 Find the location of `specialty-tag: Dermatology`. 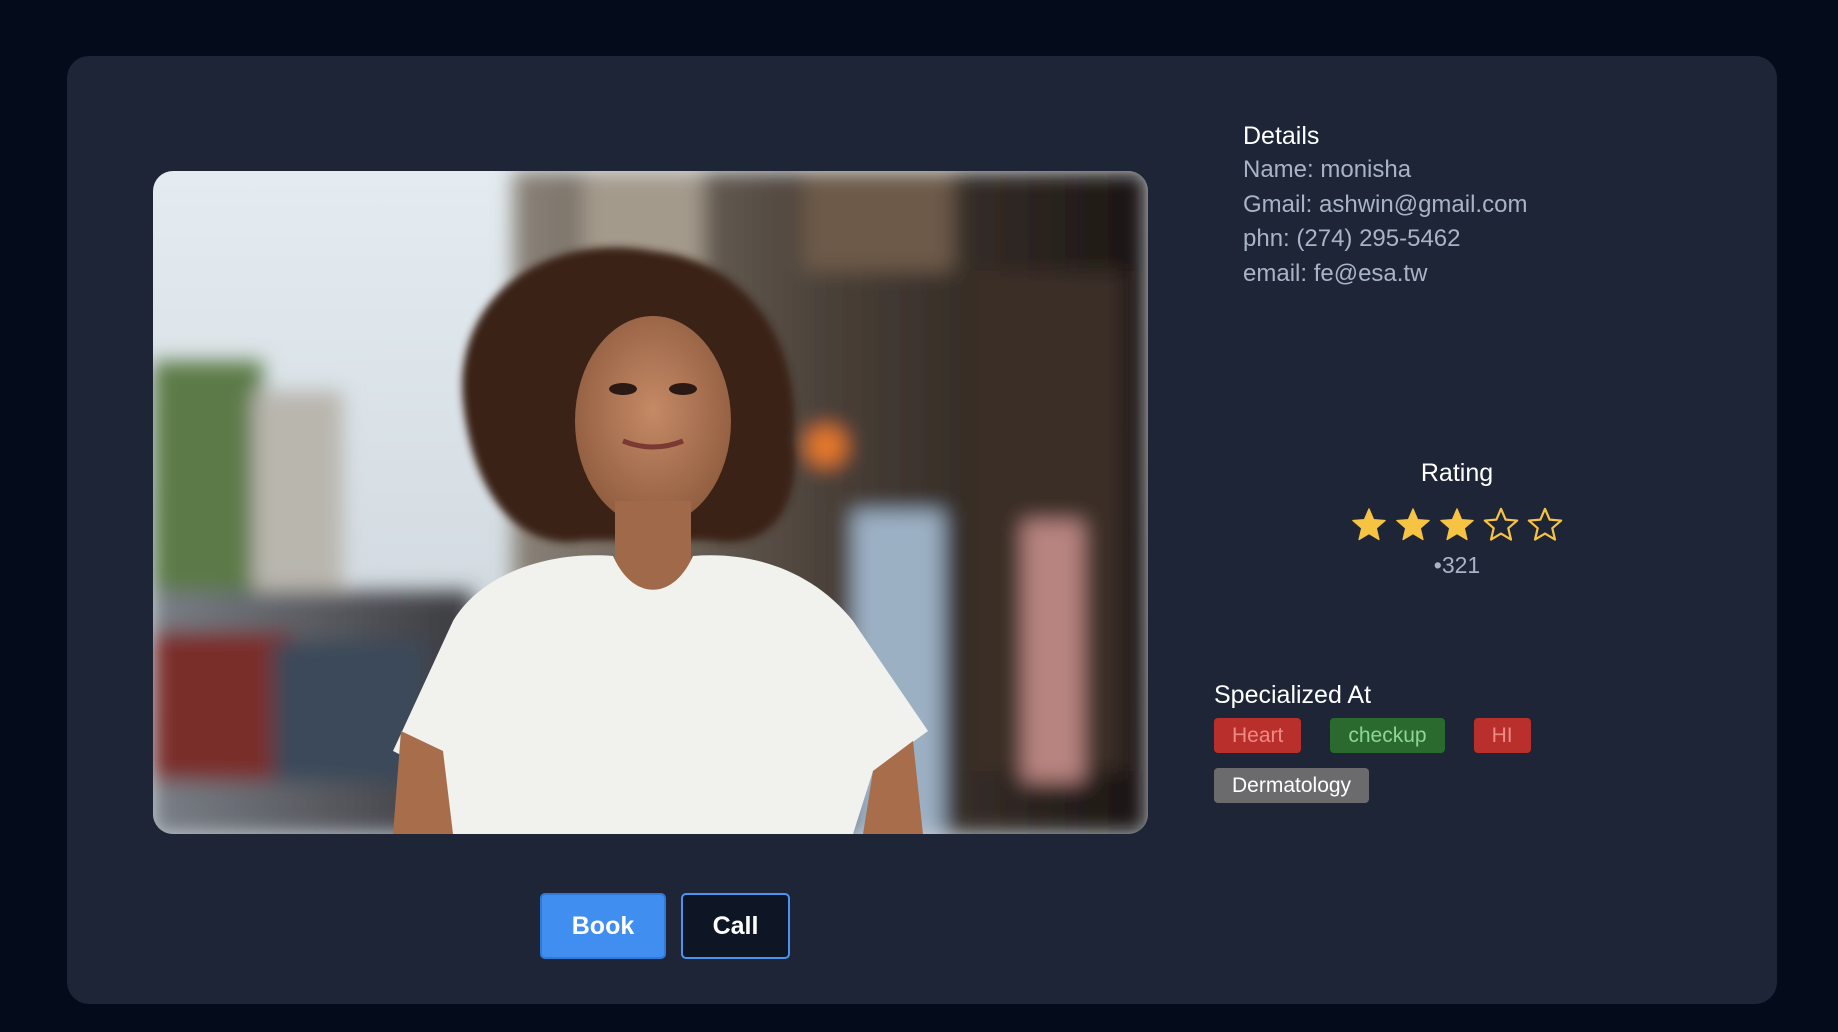

specialty-tag: Dermatology is located at coordinates (1292, 785).